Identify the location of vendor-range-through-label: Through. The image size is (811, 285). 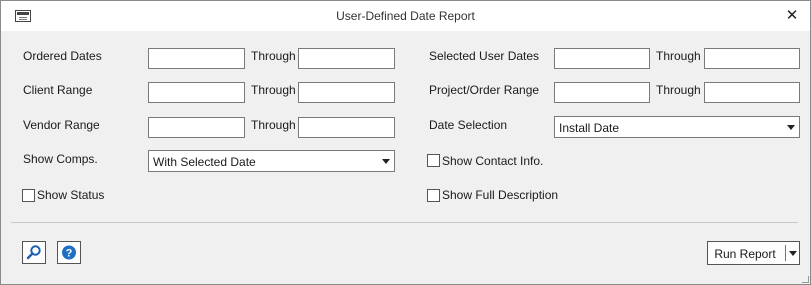
(273, 125).